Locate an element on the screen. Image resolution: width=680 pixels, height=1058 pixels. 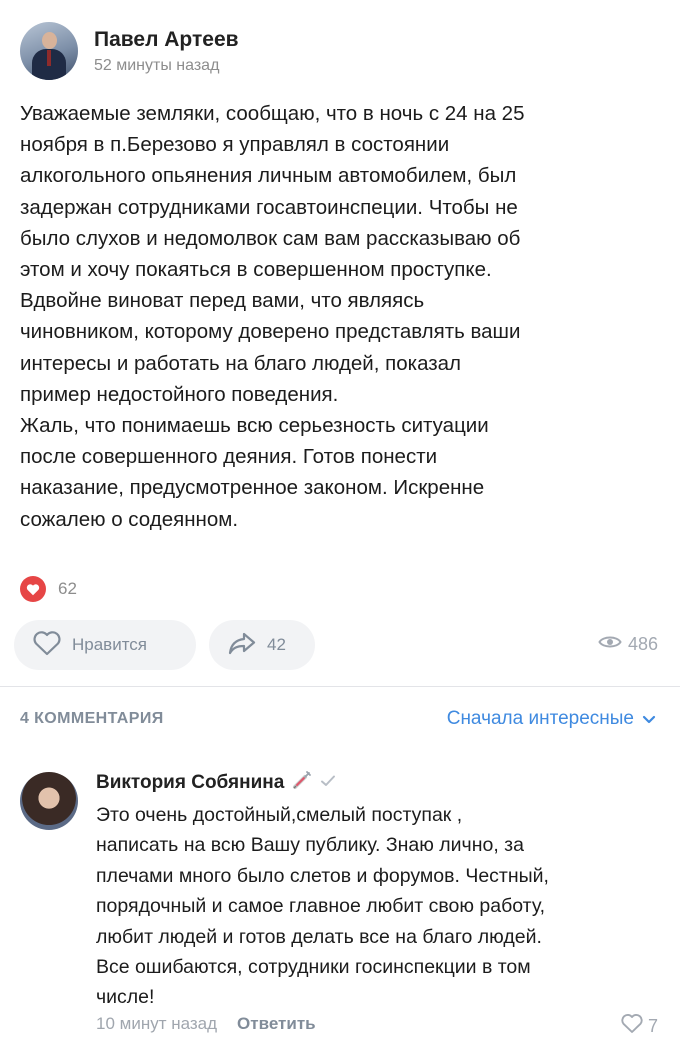
comments-sort-dropdown: Сначала интересные is located at coordinates (551, 719).